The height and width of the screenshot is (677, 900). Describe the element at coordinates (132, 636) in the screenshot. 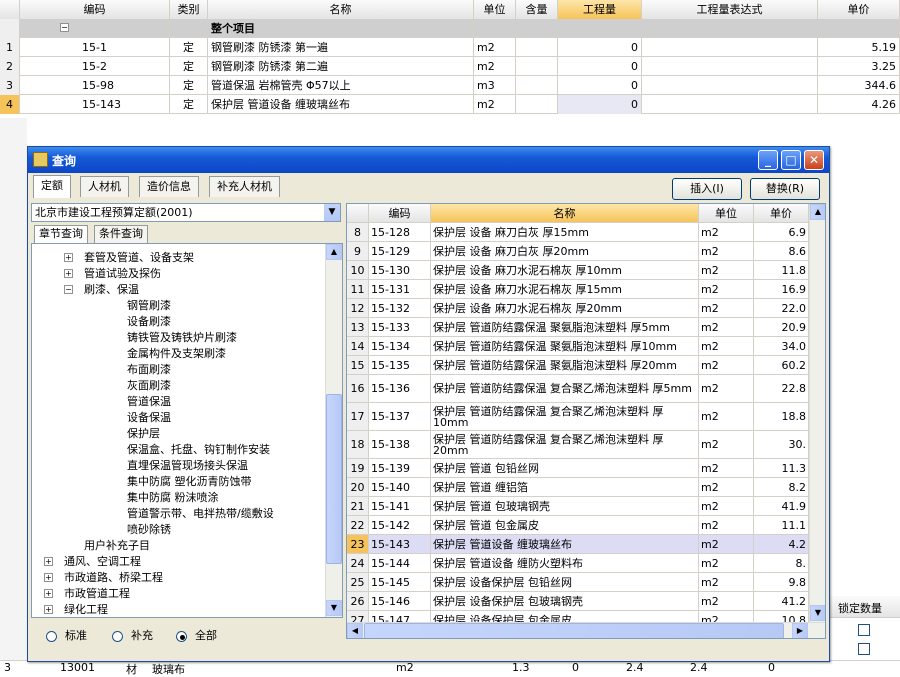

I see `radio-supplement: 补充` at that location.